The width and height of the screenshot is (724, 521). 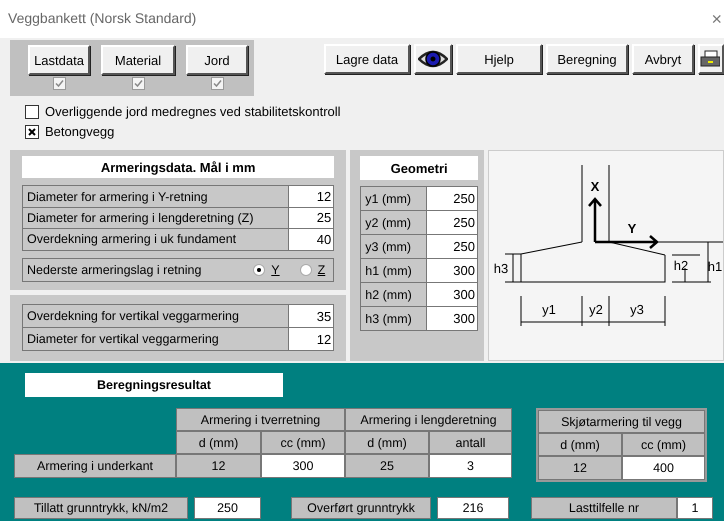 What do you see at coordinates (587, 59) in the screenshot?
I see `toolbar-button: Beregning` at bounding box center [587, 59].